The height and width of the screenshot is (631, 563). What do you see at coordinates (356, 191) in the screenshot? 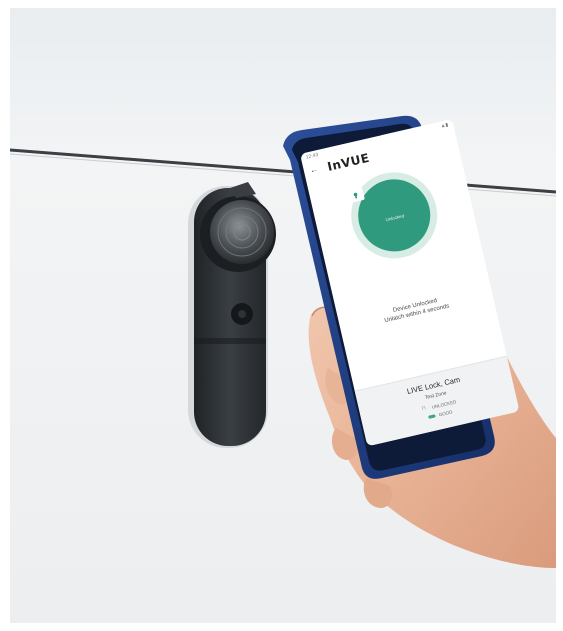
I see `padlock-open-icon` at bounding box center [356, 191].